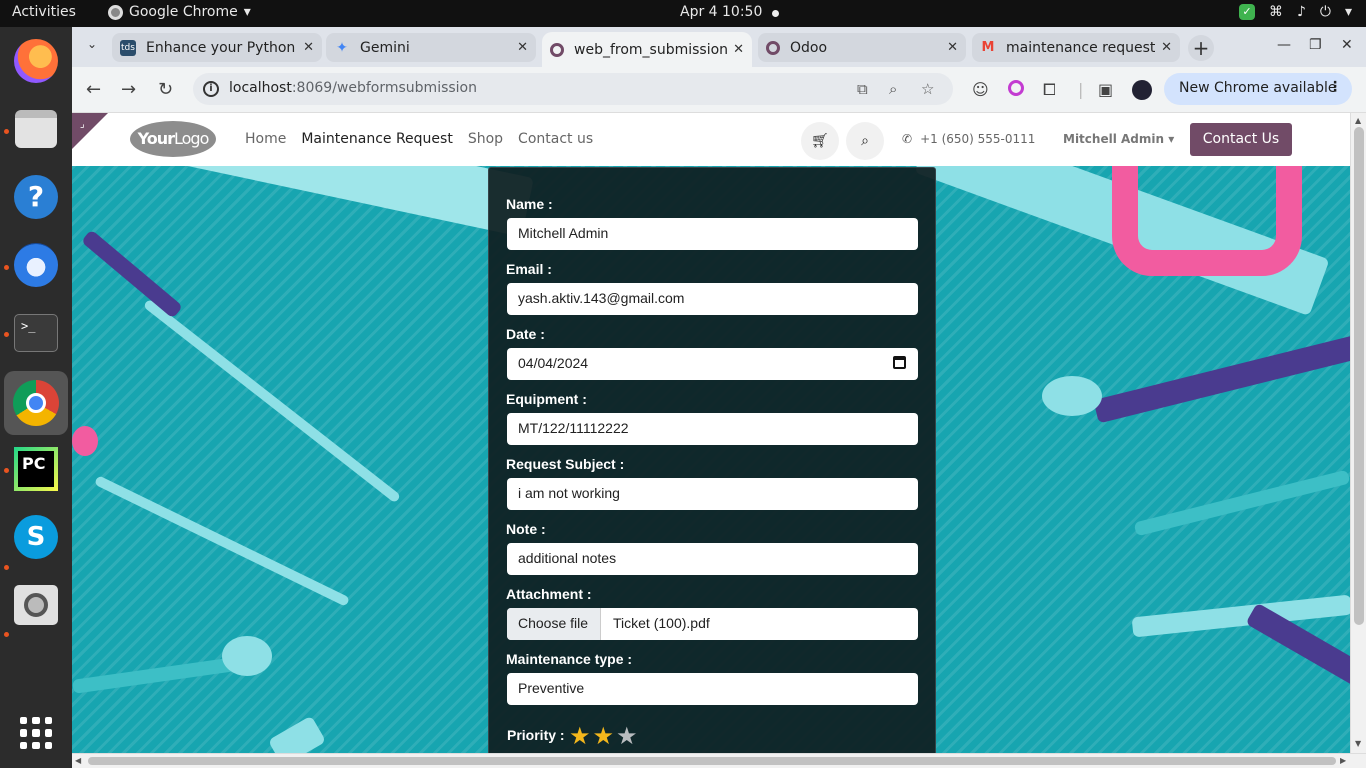  What do you see at coordinates (862, 47) in the screenshot?
I see `tab-odoo: Odoo ✕` at bounding box center [862, 47].